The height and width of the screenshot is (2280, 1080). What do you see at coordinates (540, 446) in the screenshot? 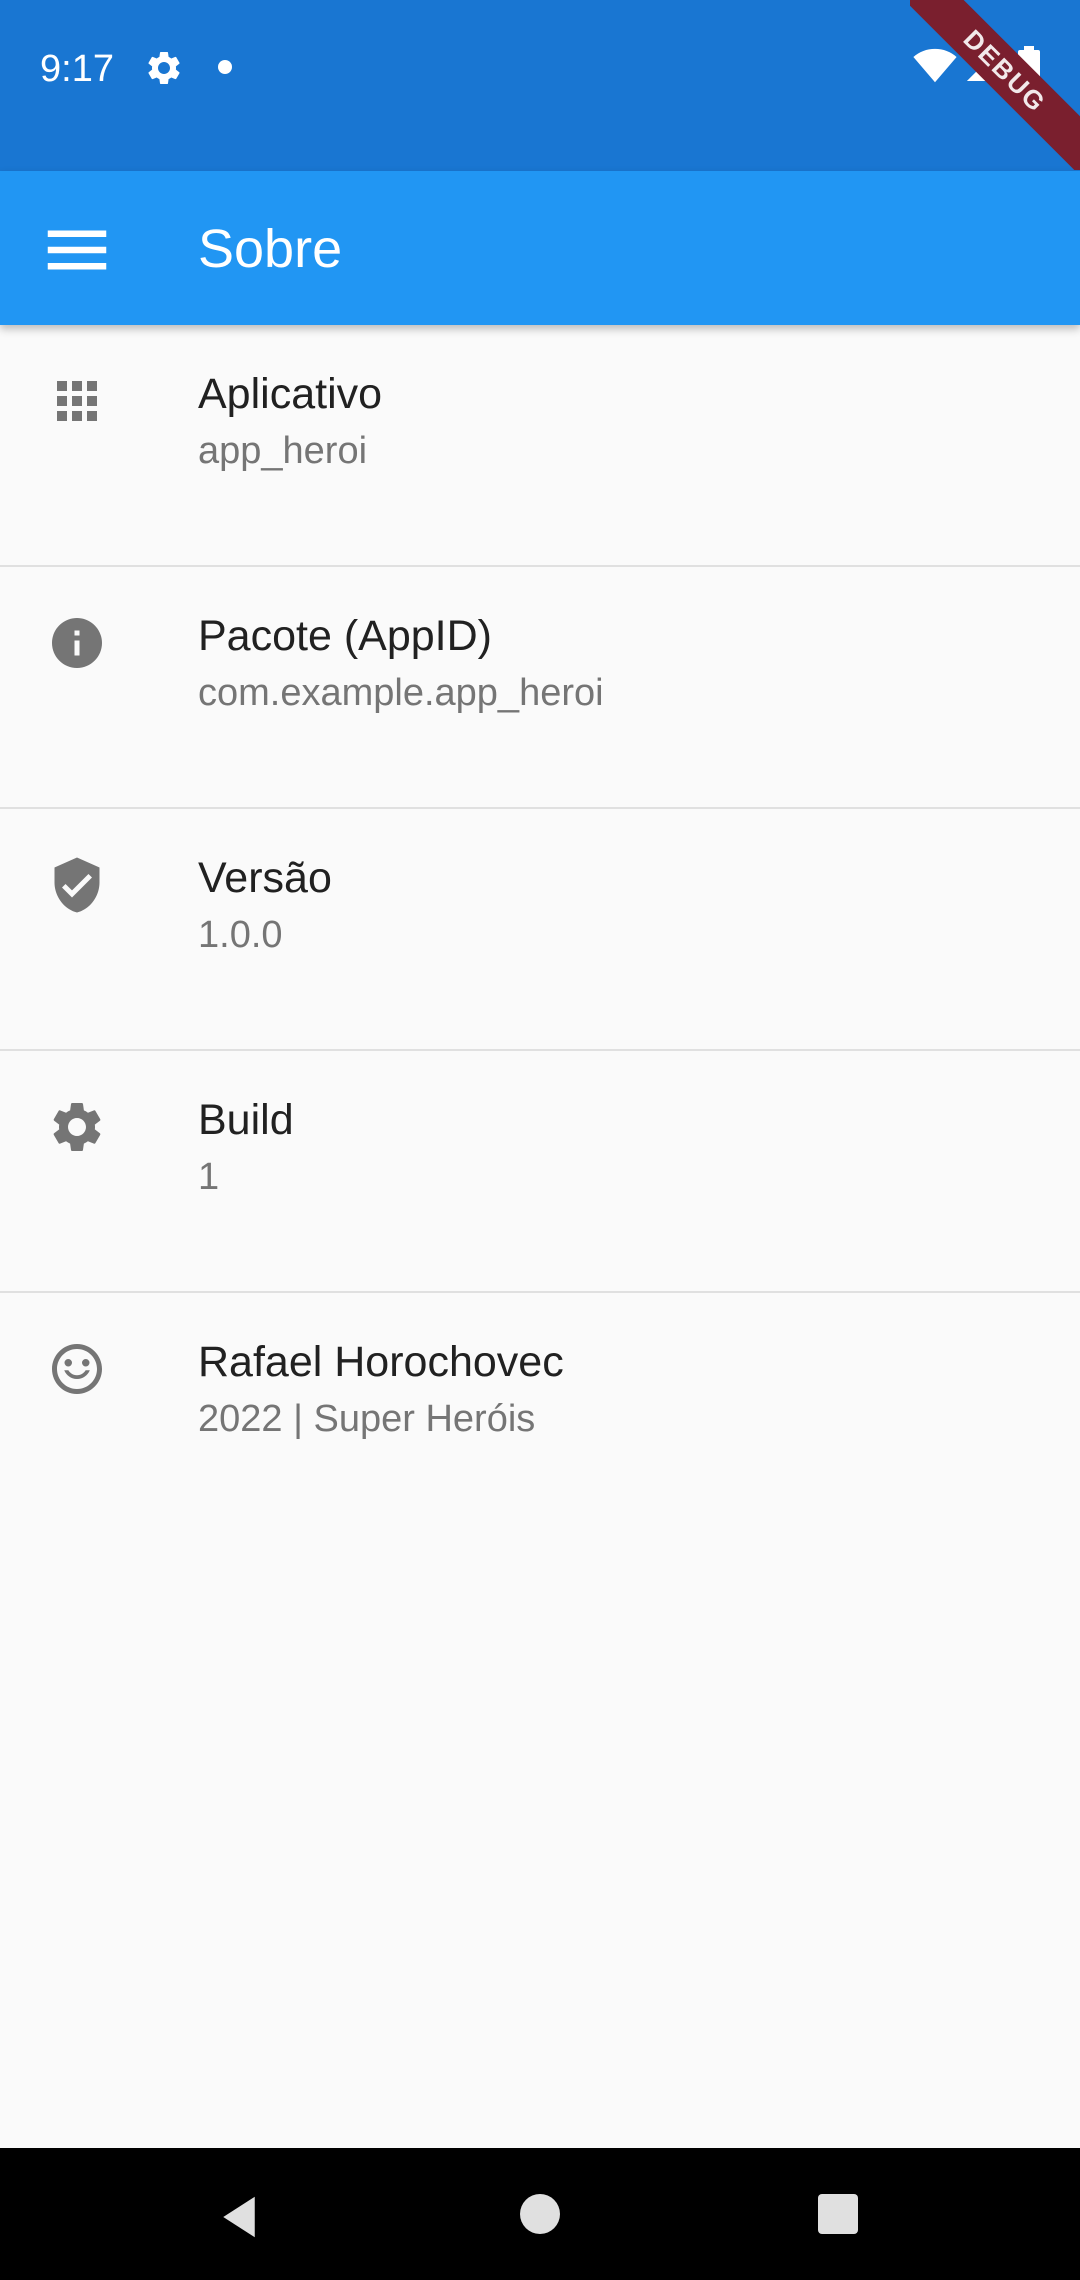
I see `list-item-app-name: Aplicativo app_heroi` at bounding box center [540, 446].